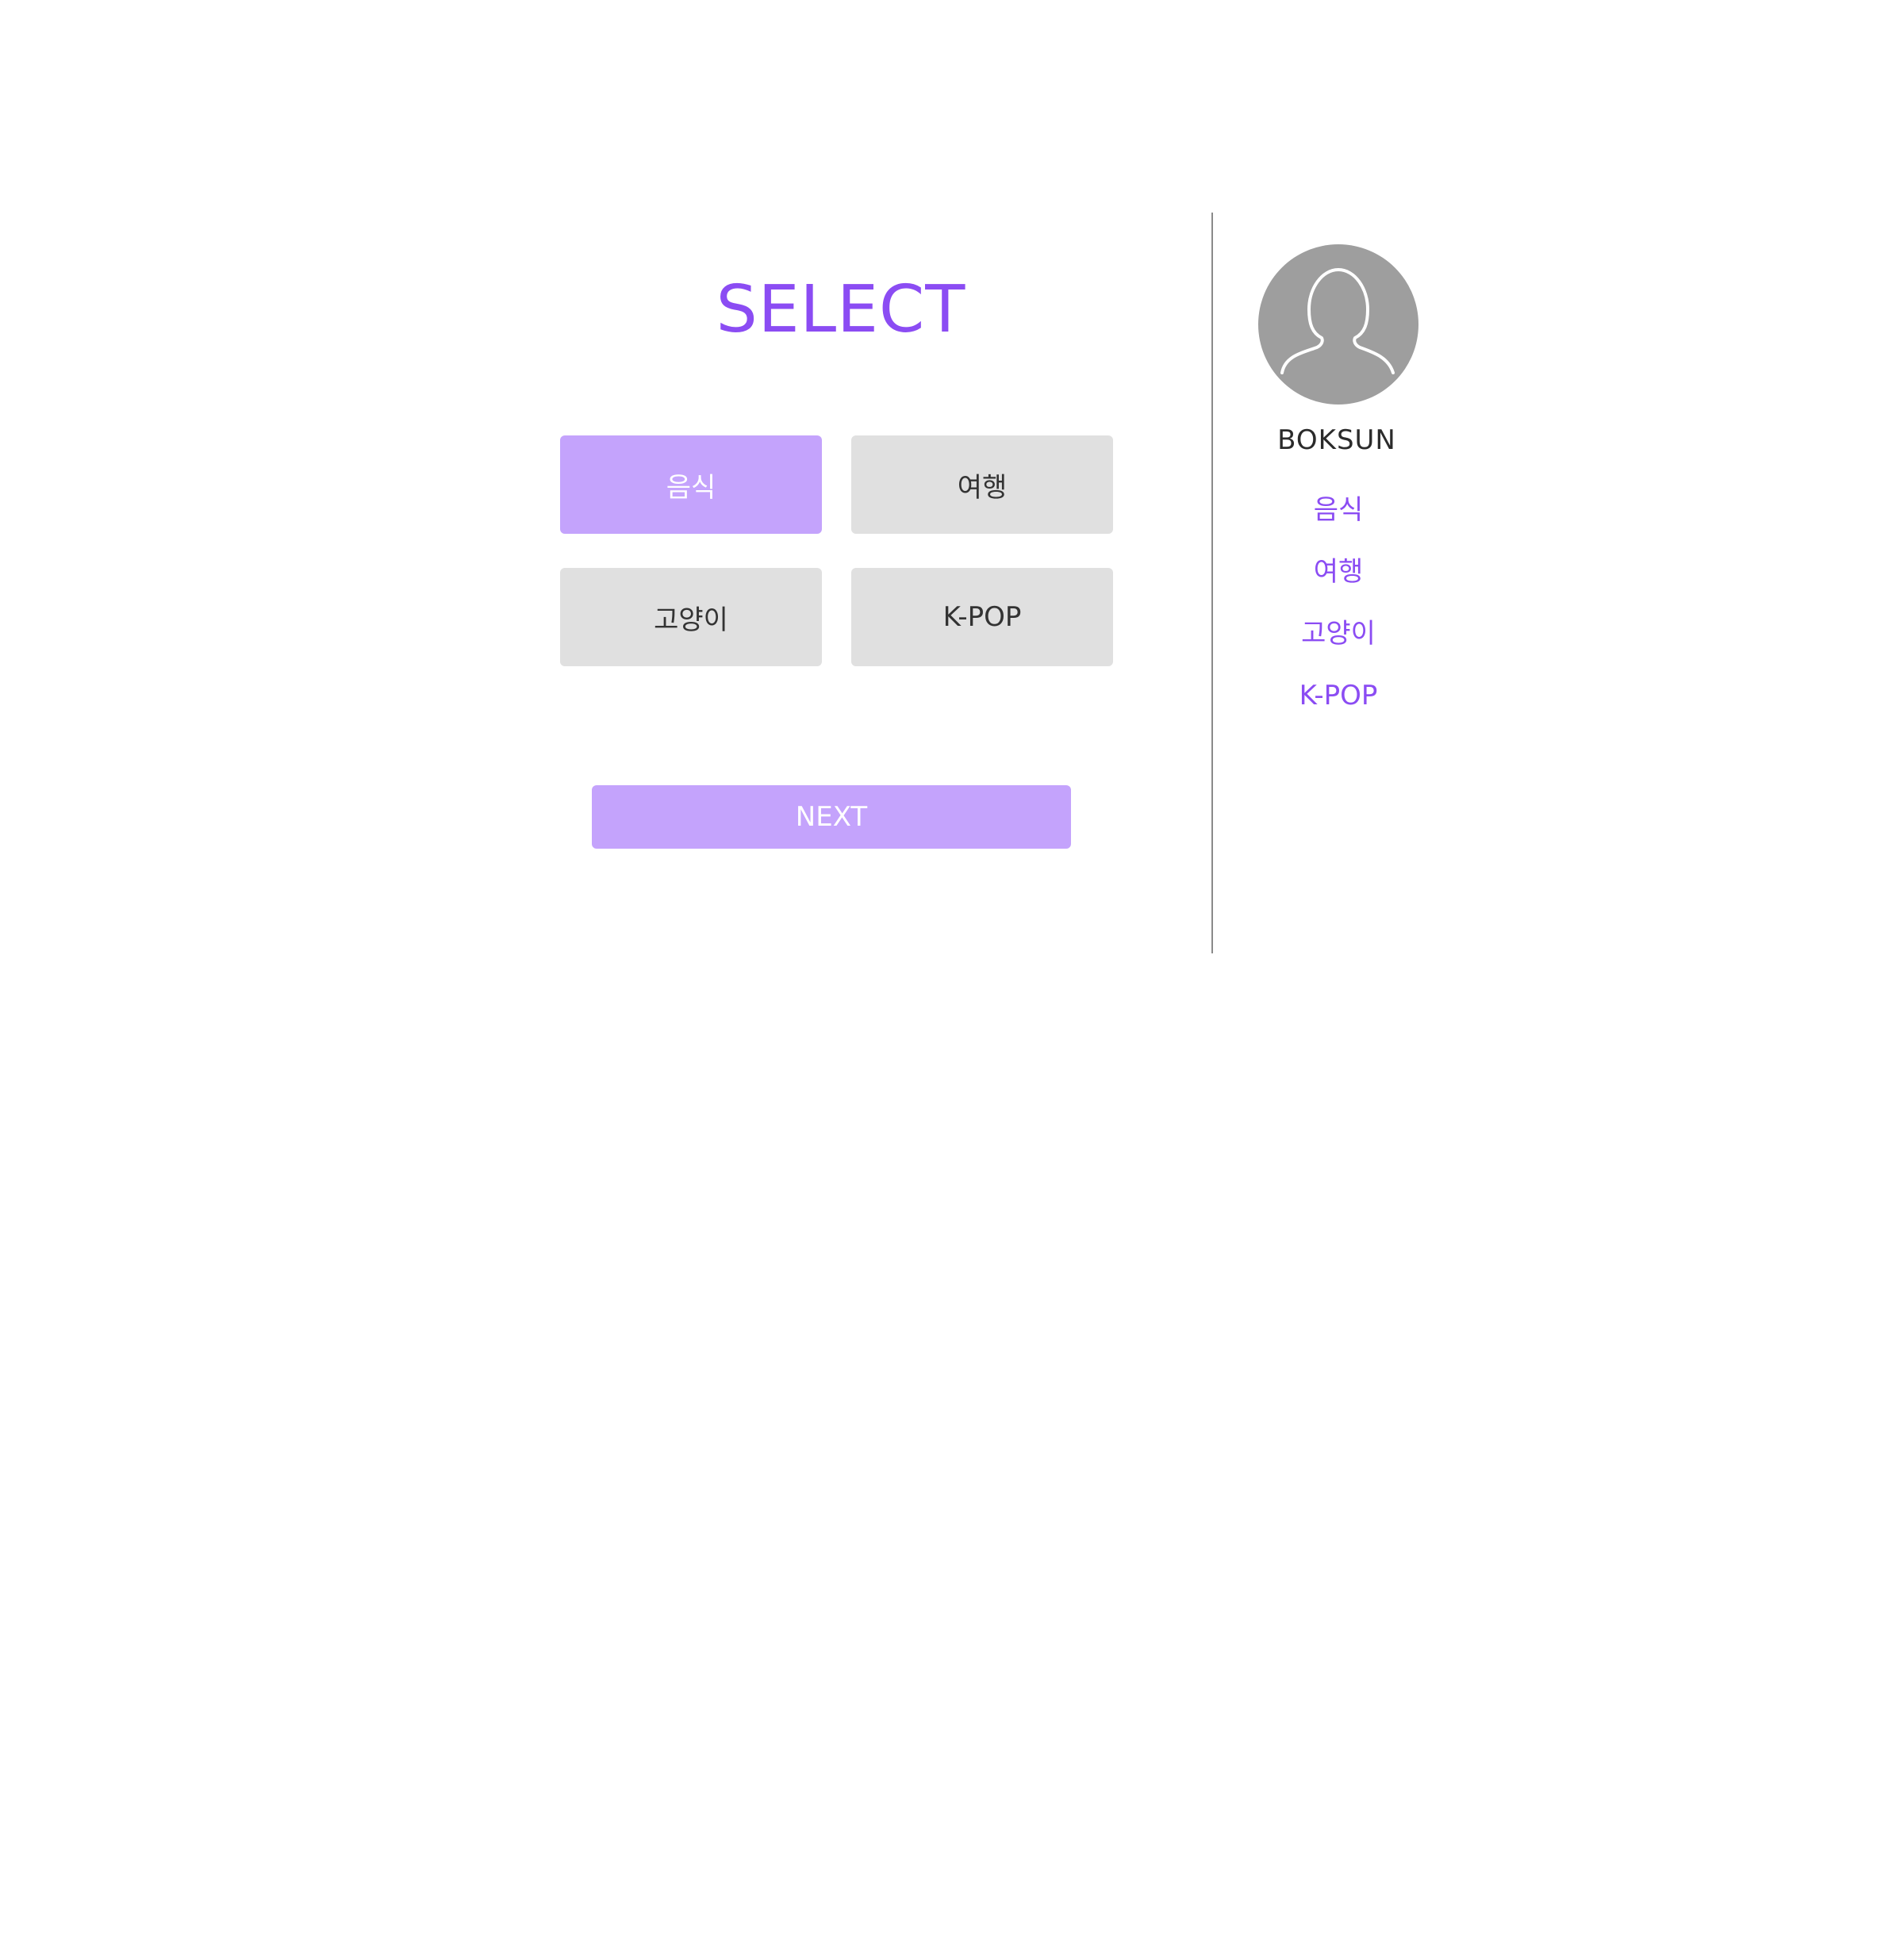  Describe the element at coordinates (982, 617) in the screenshot. I see `category-button-kpop: K-POP` at that location.